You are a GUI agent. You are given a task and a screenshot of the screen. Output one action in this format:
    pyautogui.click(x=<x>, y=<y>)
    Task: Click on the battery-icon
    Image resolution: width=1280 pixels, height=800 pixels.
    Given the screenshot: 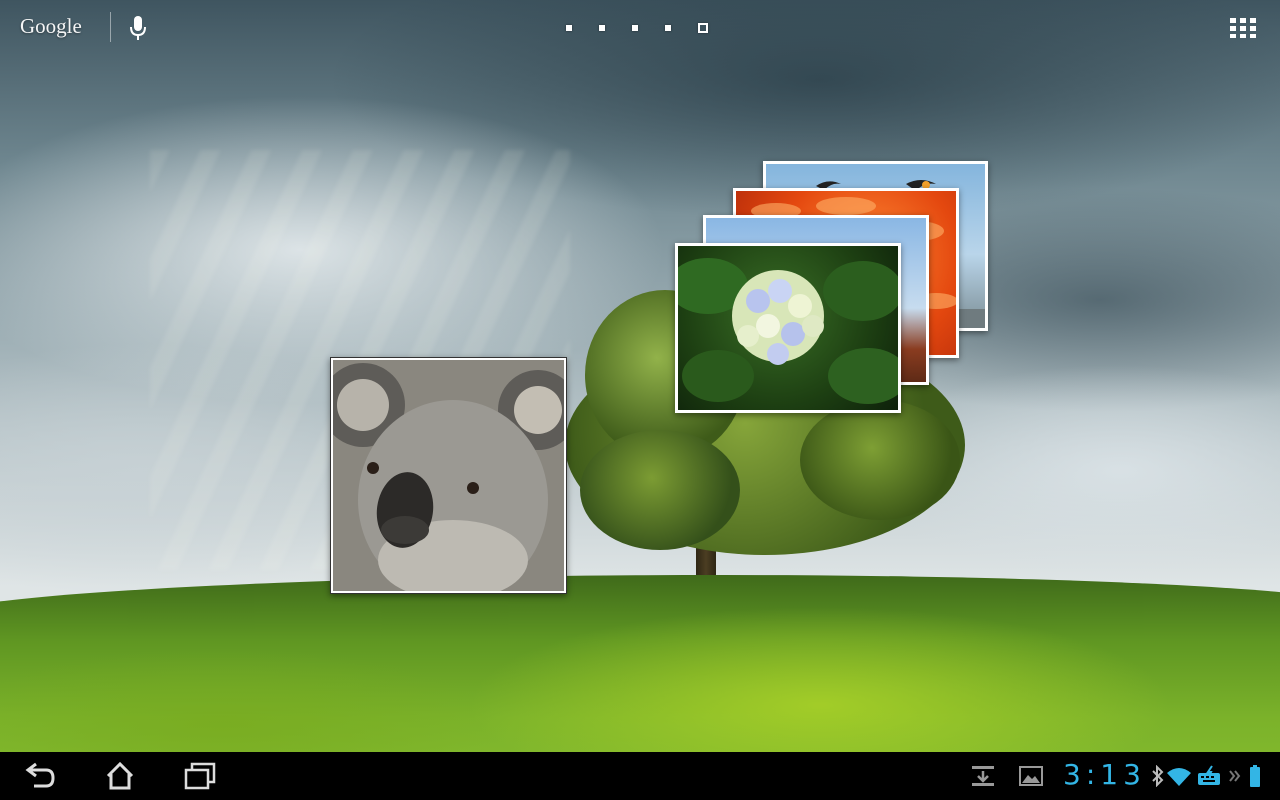 What is the action you would take?
    pyautogui.click(x=1255, y=776)
    